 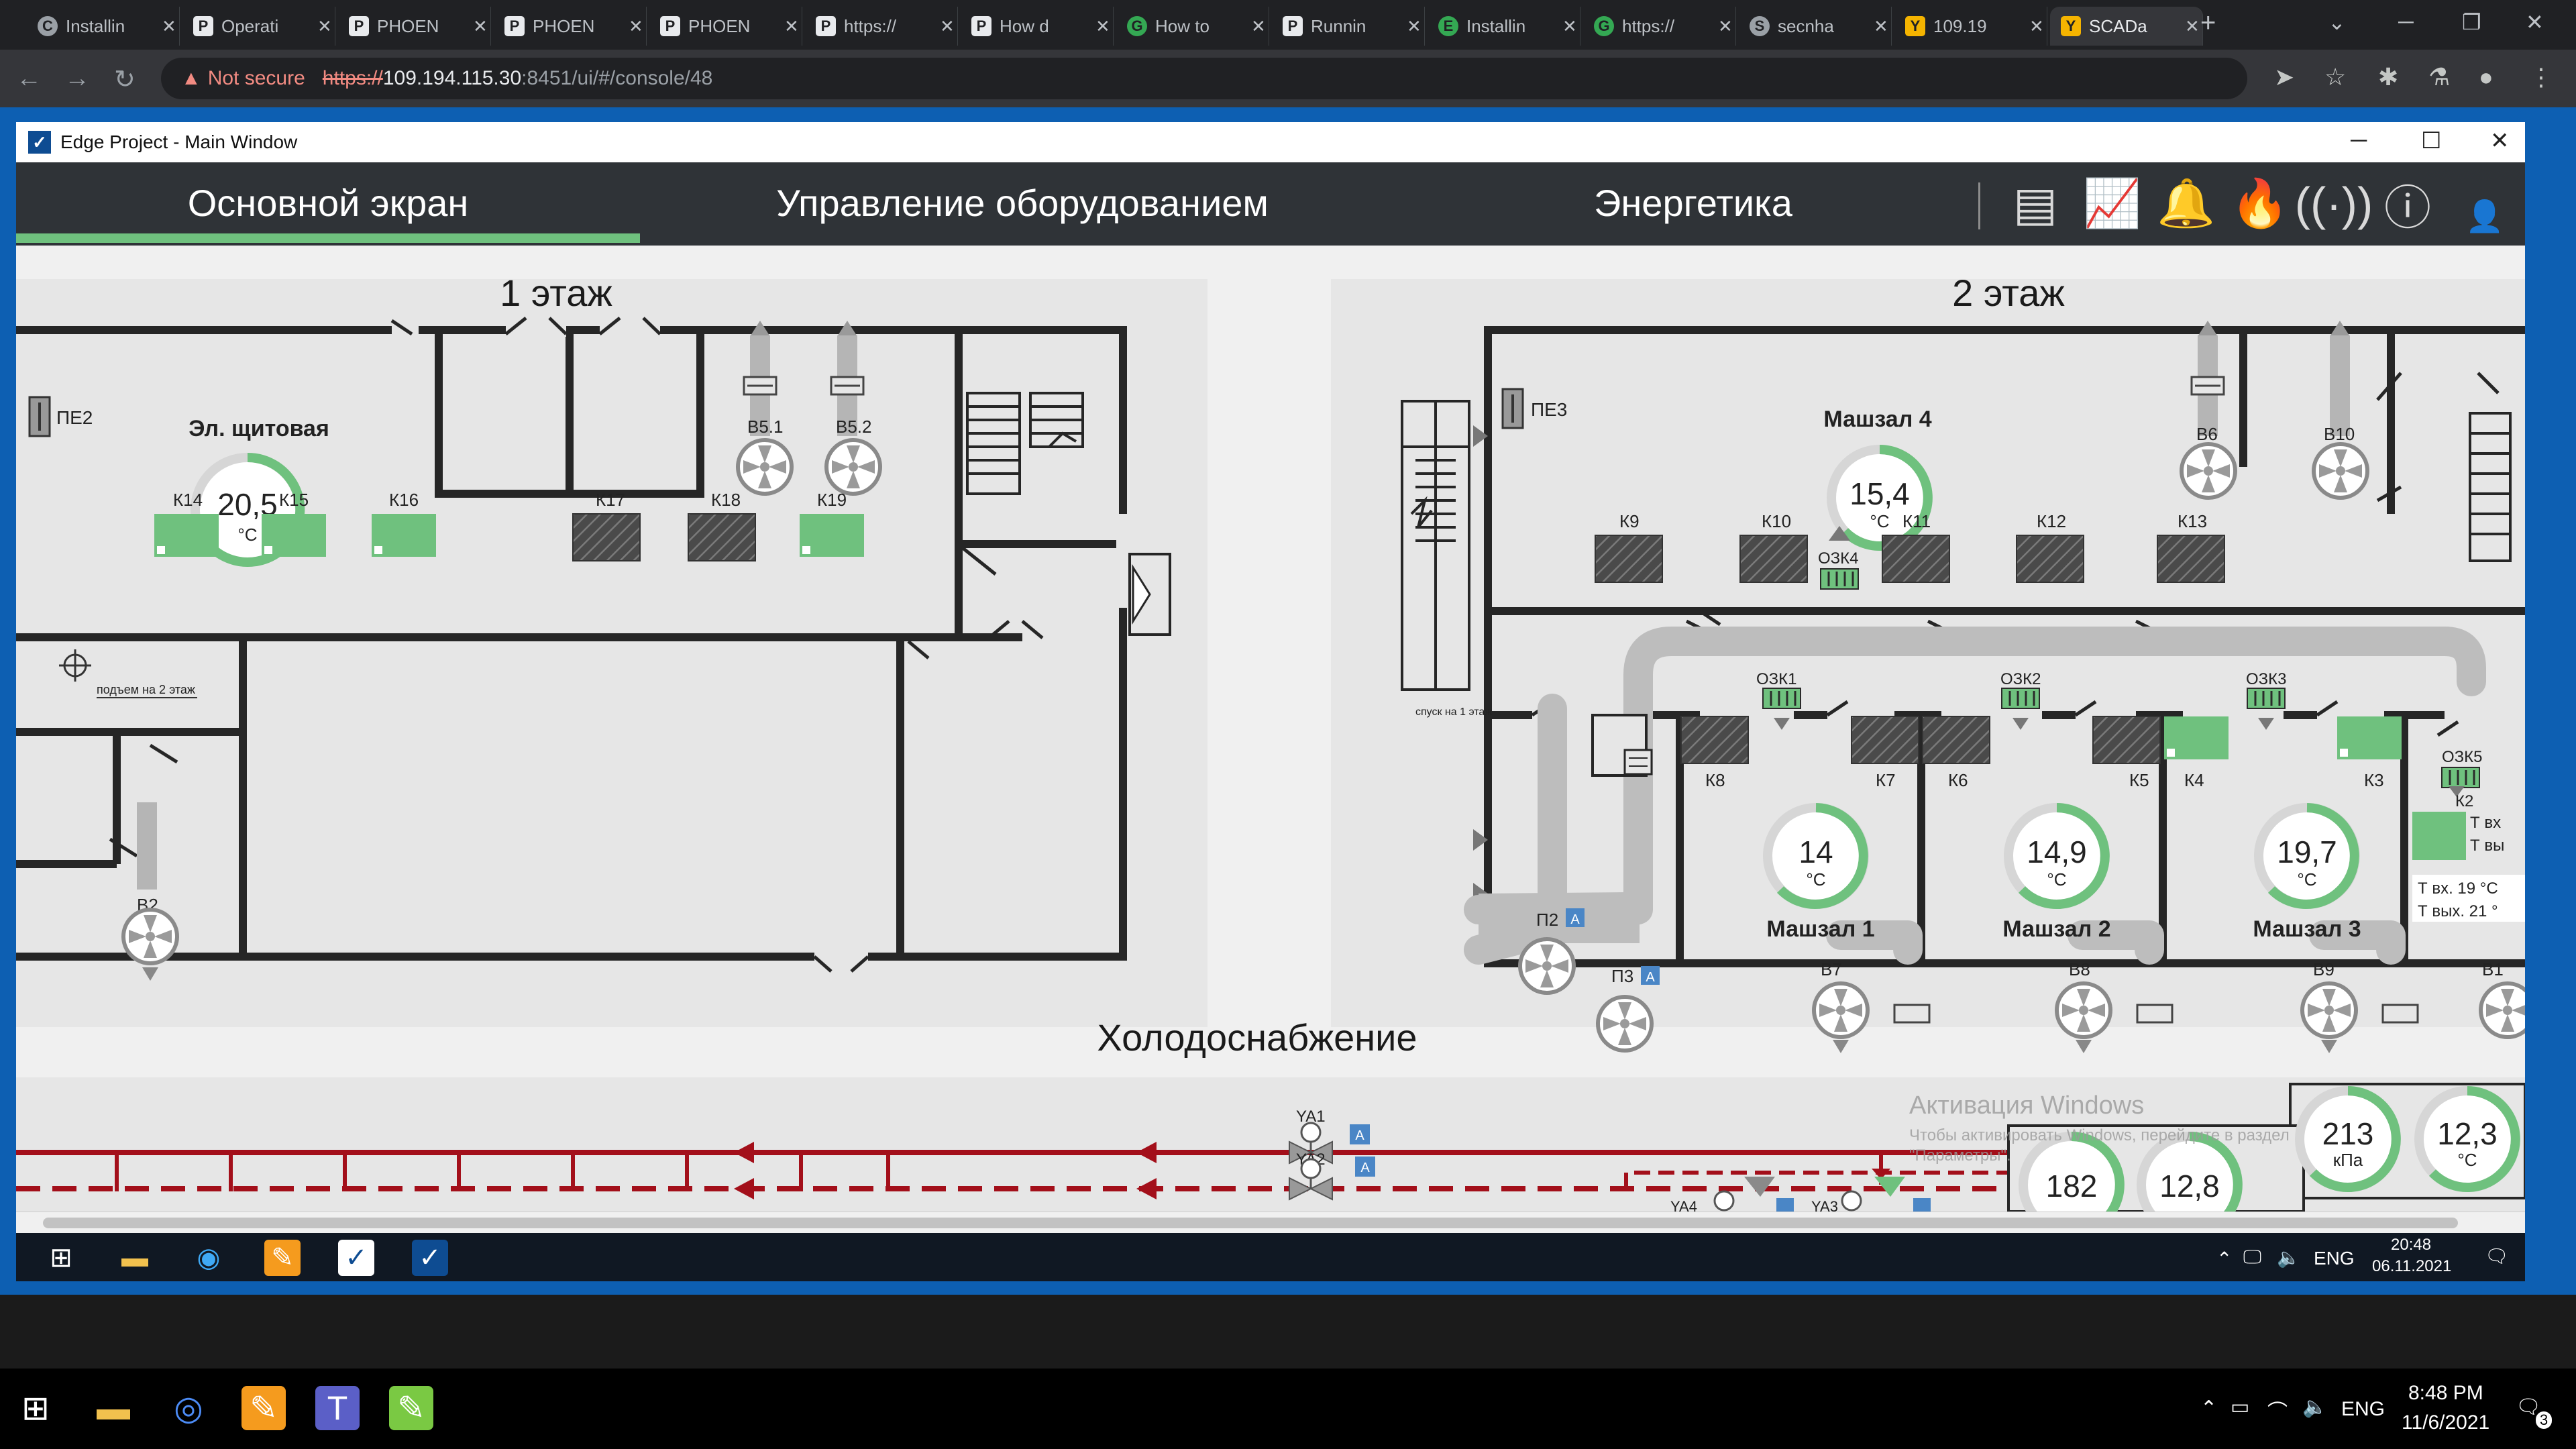 I want to click on browser-tab: Ghttps:// ✕, so click(x=1659, y=26).